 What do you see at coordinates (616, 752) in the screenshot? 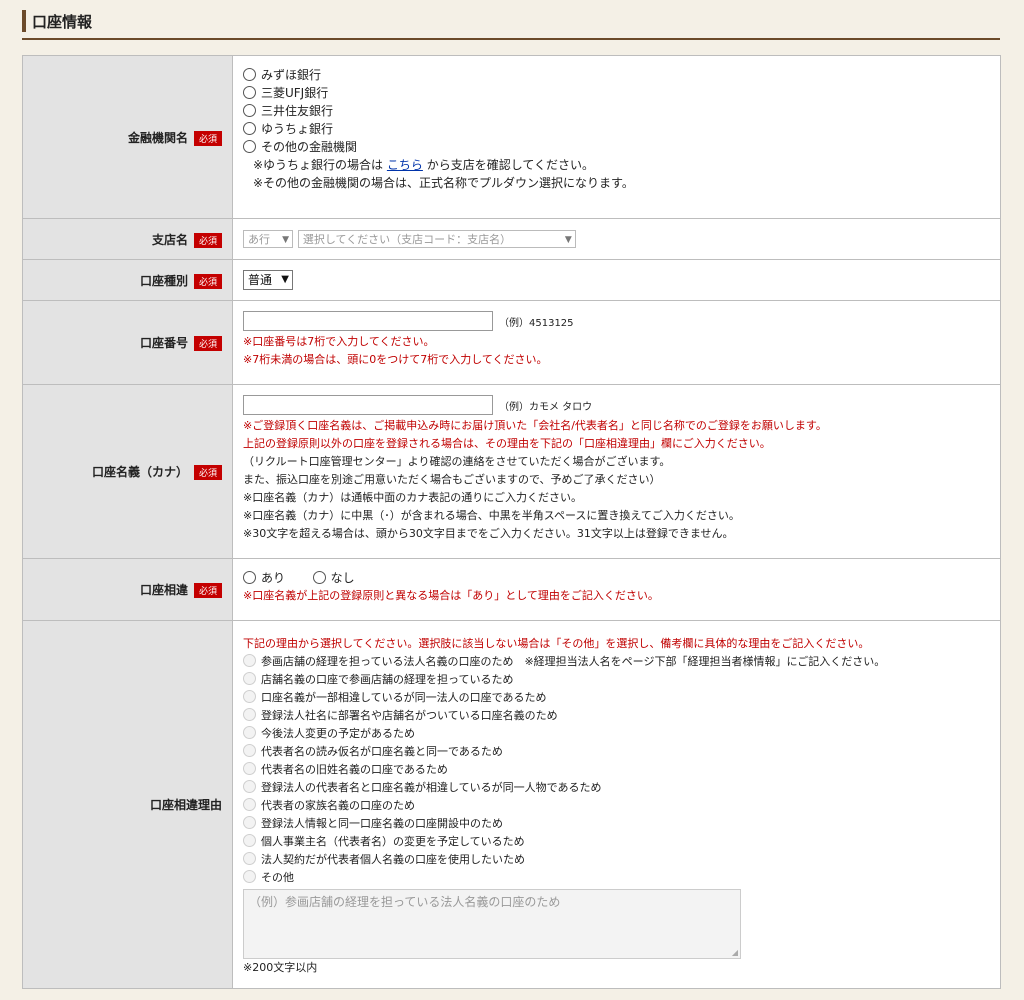
I see `diff-reason-option: 代表者名の読み仮名が口座名義と同一であるため` at bounding box center [616, 752].